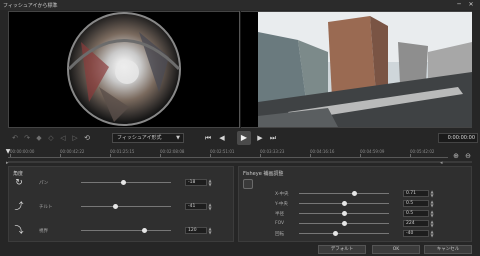 This screenshot has width=480, height=256. What do you see at coordinates (456, 156) in the screenshot?
I see `zoom-in-icon: ⊕` at bounding box center [456, 156].